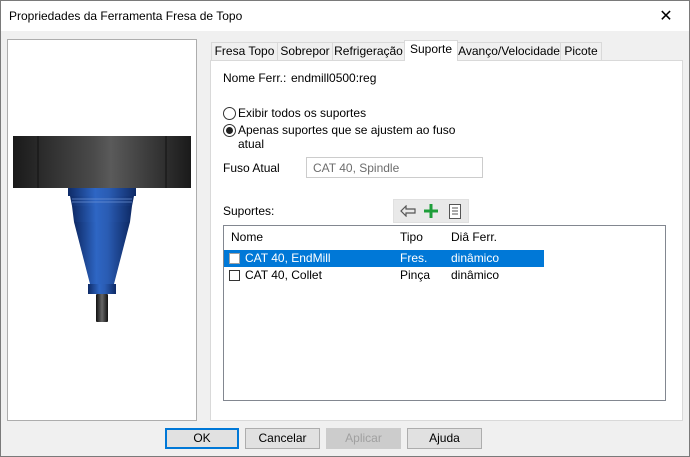  What do you see at coordinates (444, 438) in the screenshot?
I see `help-button: Ajuda` at bounding box center [444, 438].